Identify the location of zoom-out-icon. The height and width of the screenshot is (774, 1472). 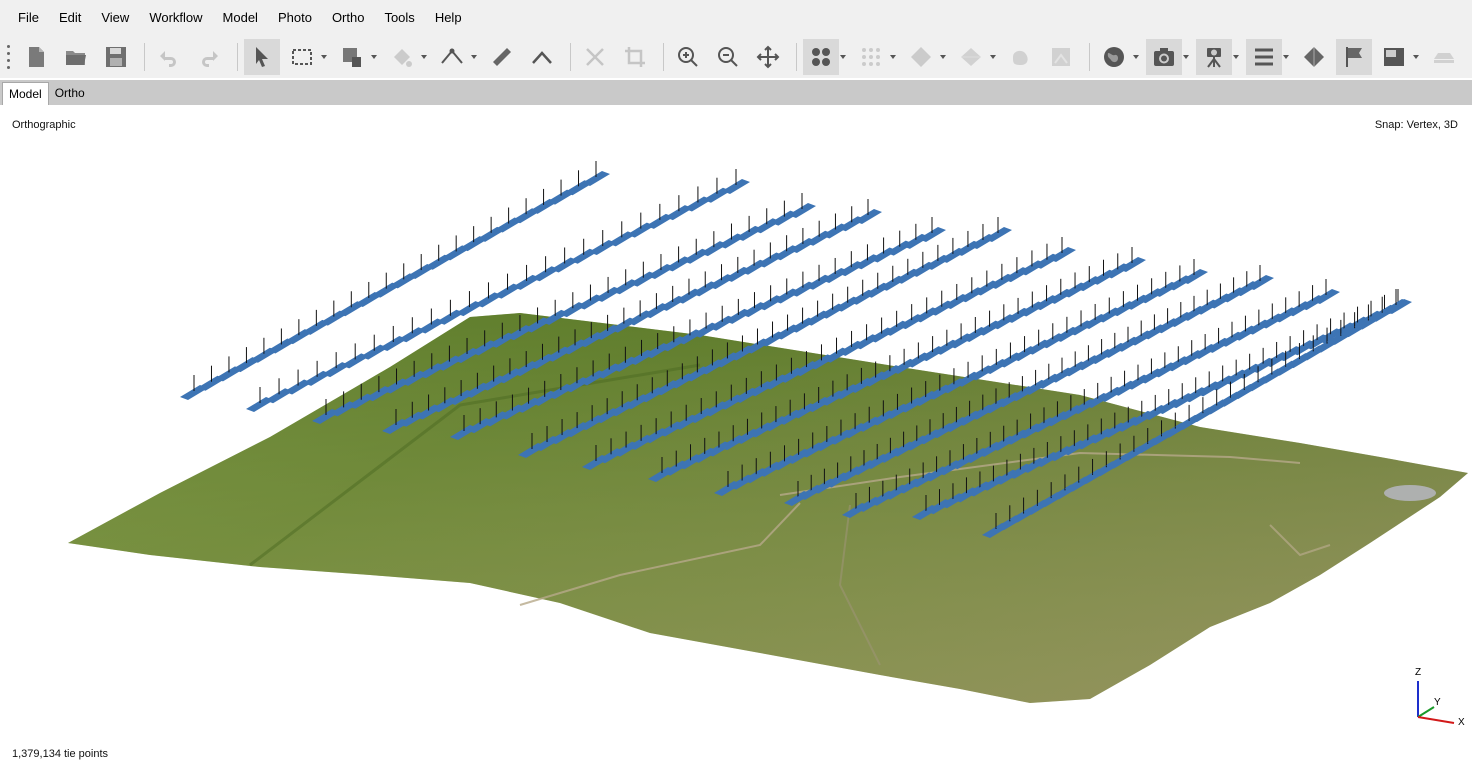
(728, 57).